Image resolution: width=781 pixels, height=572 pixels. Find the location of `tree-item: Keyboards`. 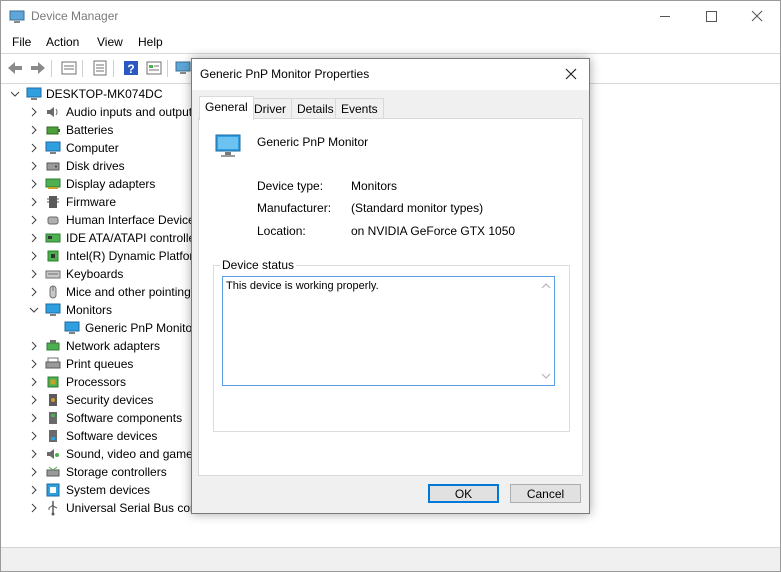

tree-item: Keyboards is located at coordinates (98, 274).